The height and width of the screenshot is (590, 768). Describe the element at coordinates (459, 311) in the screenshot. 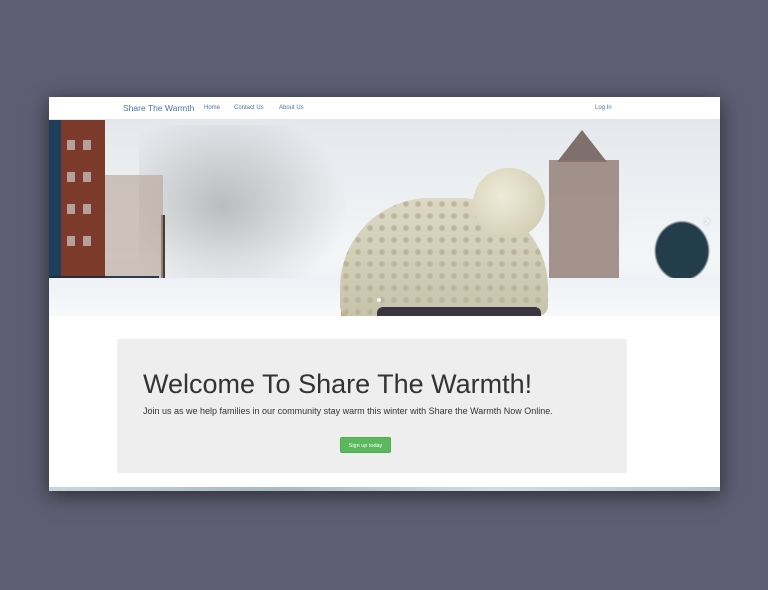

I see `coat-collar-image` at that location.